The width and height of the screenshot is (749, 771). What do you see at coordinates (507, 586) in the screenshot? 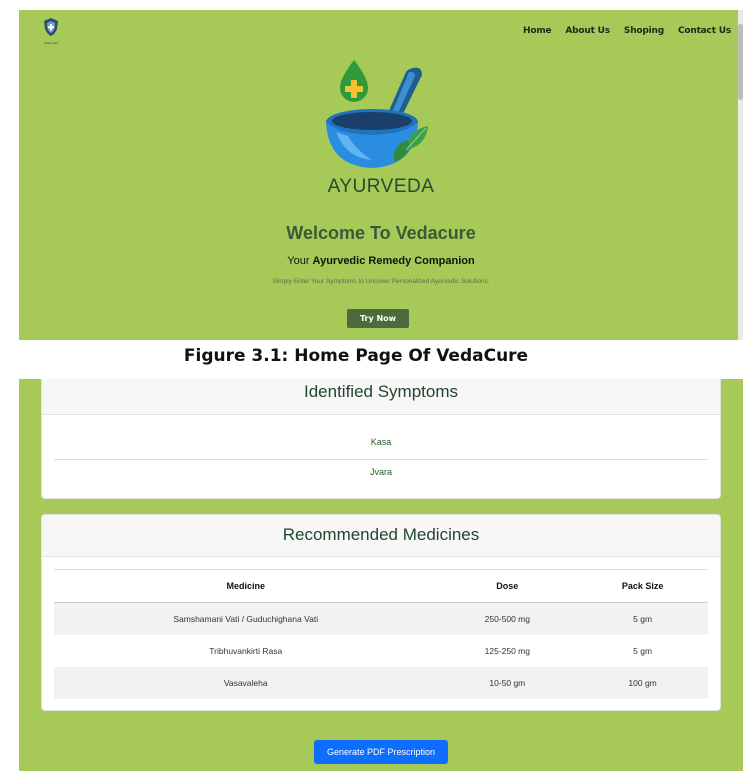
I see `col-dose: Dose` at bounding box center [507, 586].